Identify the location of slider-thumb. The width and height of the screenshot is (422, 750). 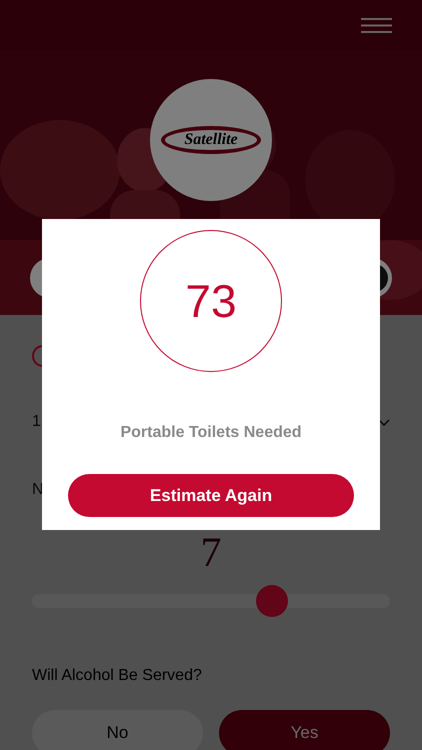
(272, 601).